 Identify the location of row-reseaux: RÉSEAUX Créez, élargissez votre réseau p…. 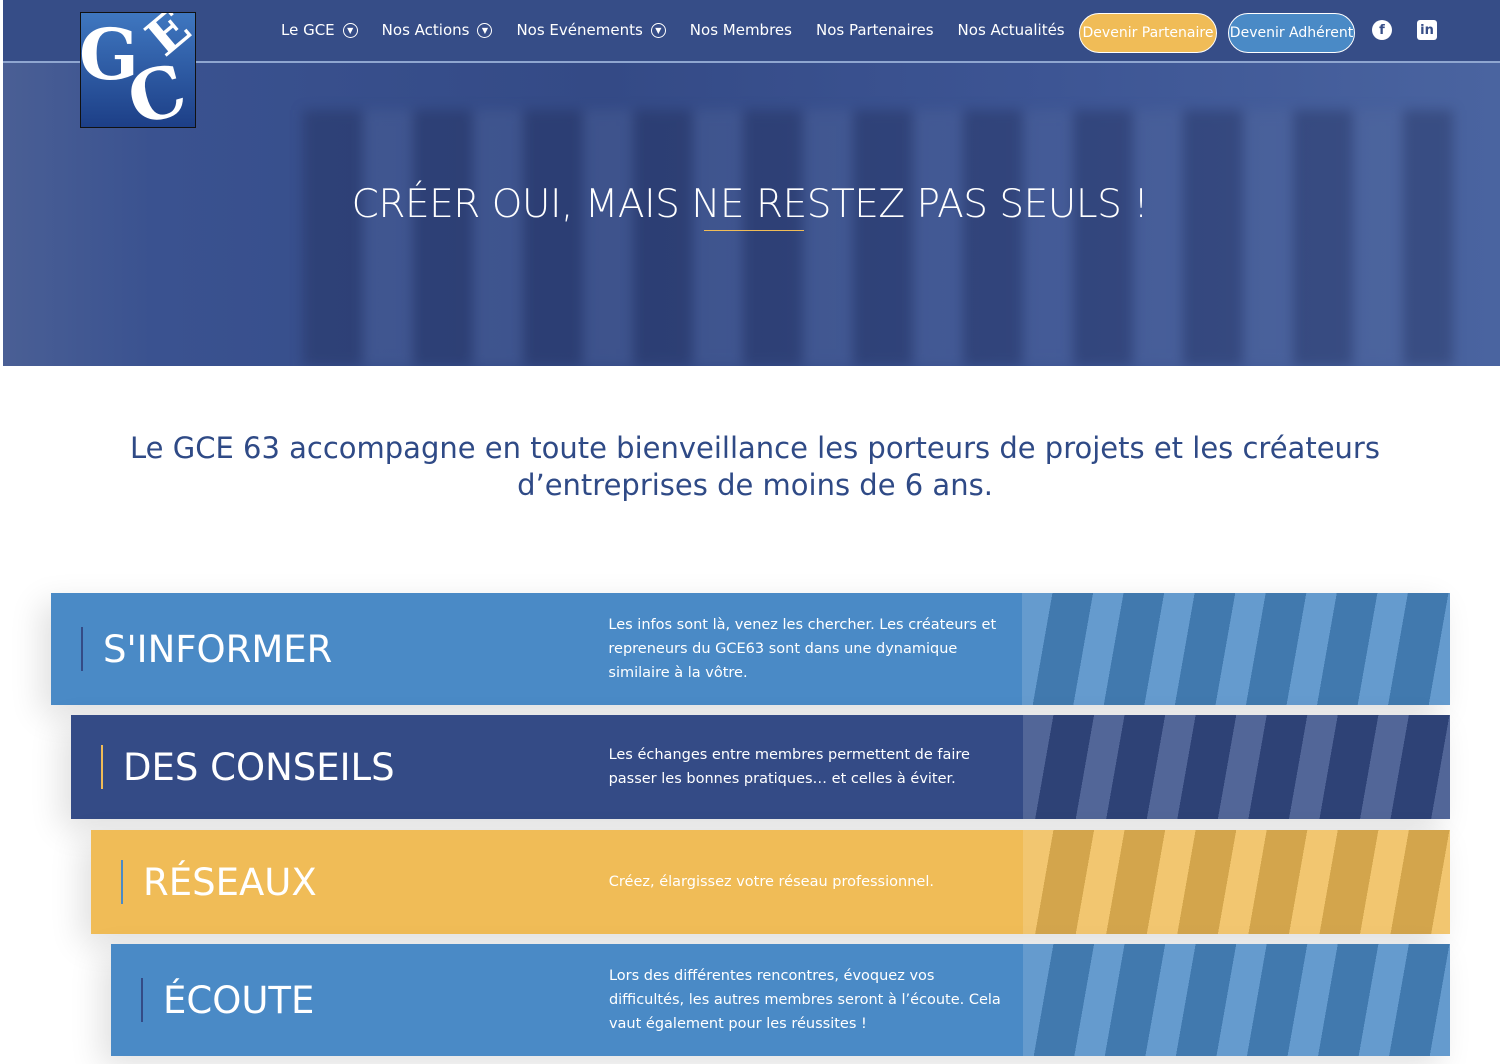
(770, 882).